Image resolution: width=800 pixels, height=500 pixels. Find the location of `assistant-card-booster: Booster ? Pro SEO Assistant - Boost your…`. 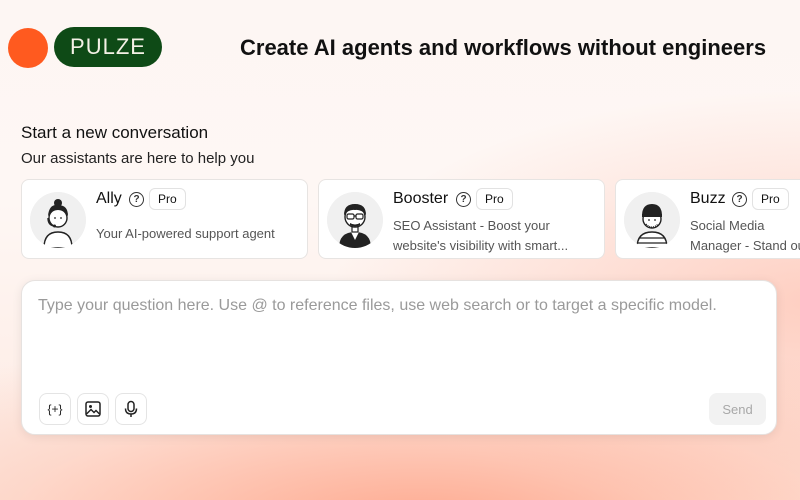

assistant-card-booster: Booster ? Pro SEO Assistant - Boost your… is located at coordinates (461, 219).